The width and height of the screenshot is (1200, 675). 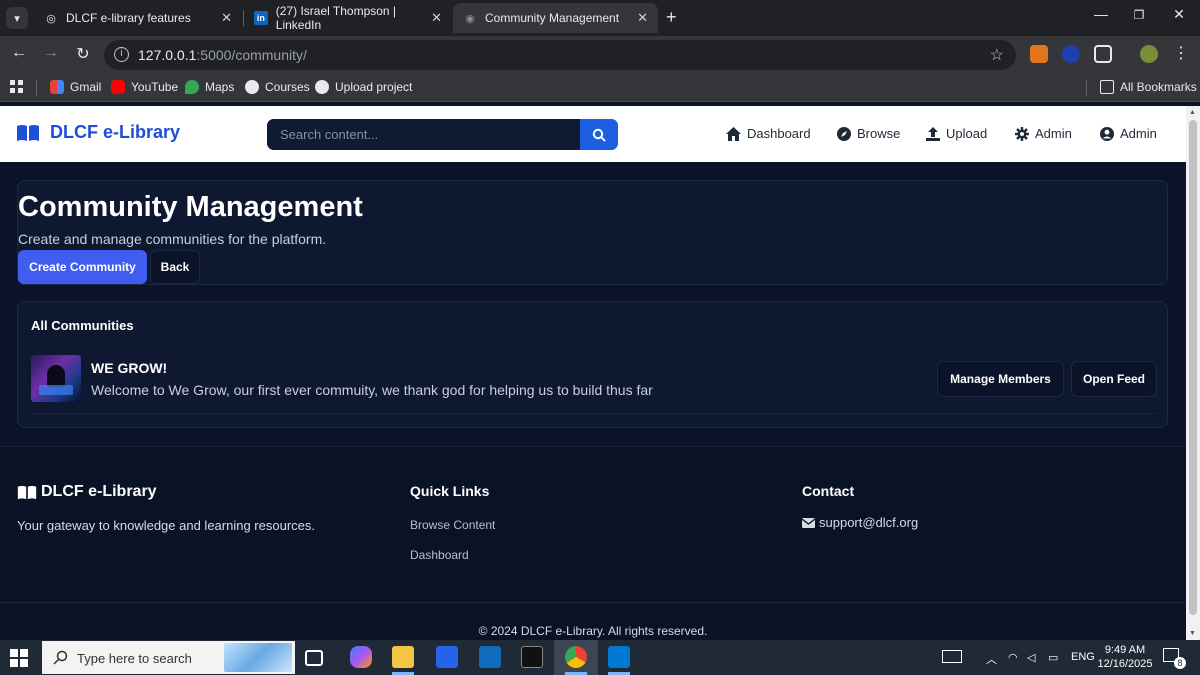 What do you see at coordinates (277, 87) in the screenshot?
I see `bookmark-courses: Courses` at bounding box center [277, 87].